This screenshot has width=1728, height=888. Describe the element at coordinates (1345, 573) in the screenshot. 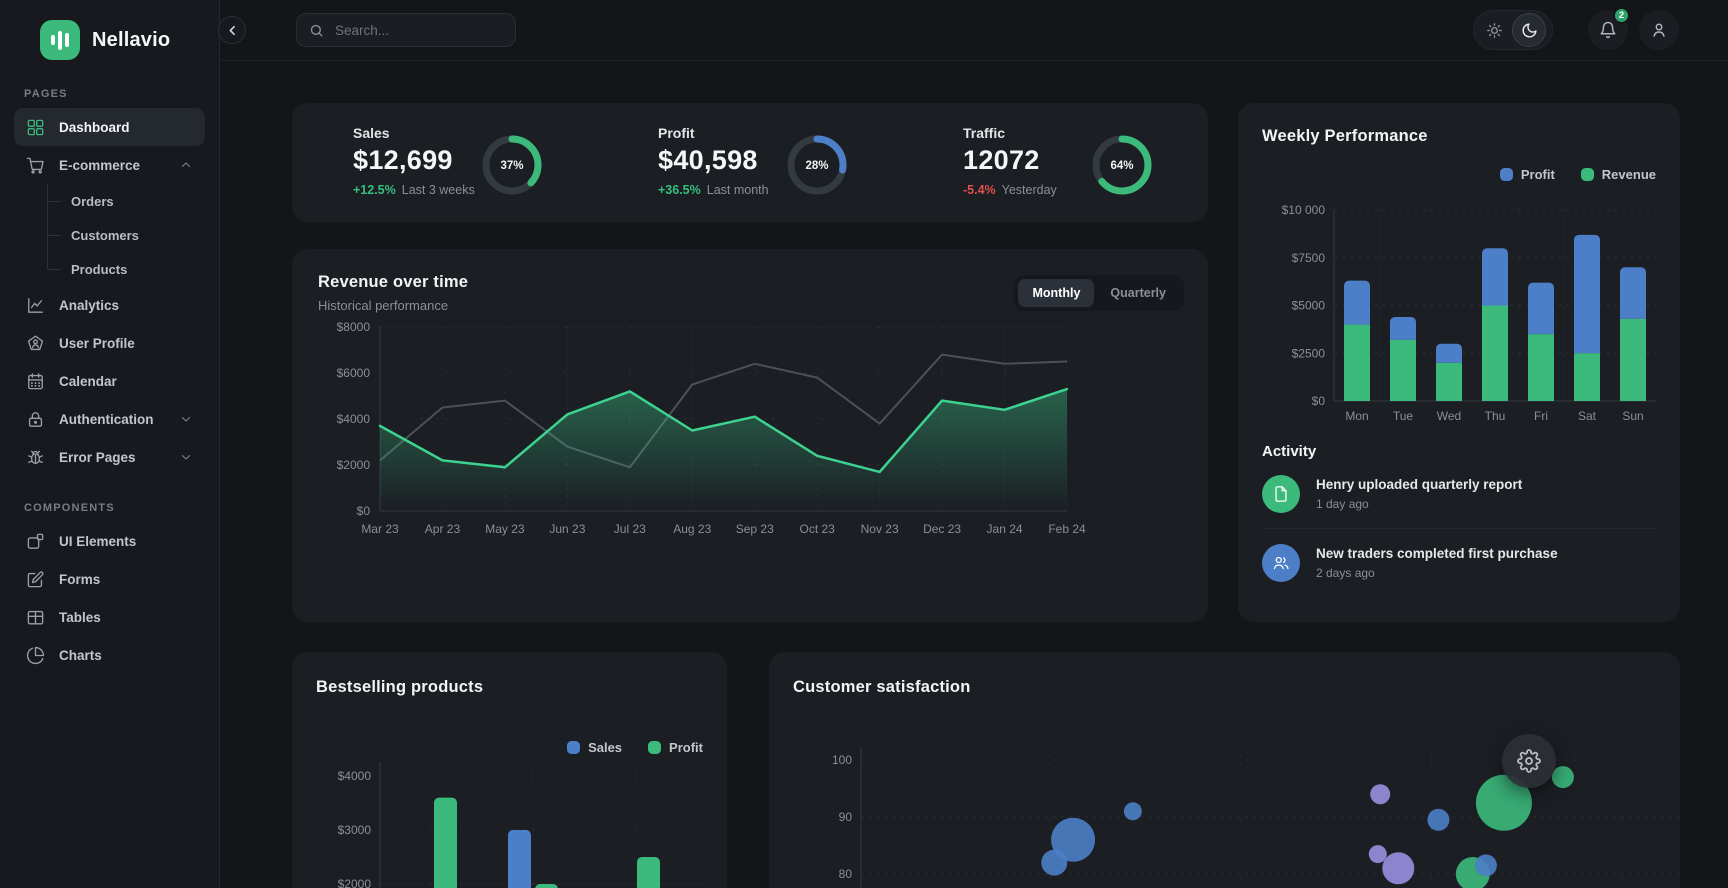

I see `activity-time: 2 days ago` at that location.